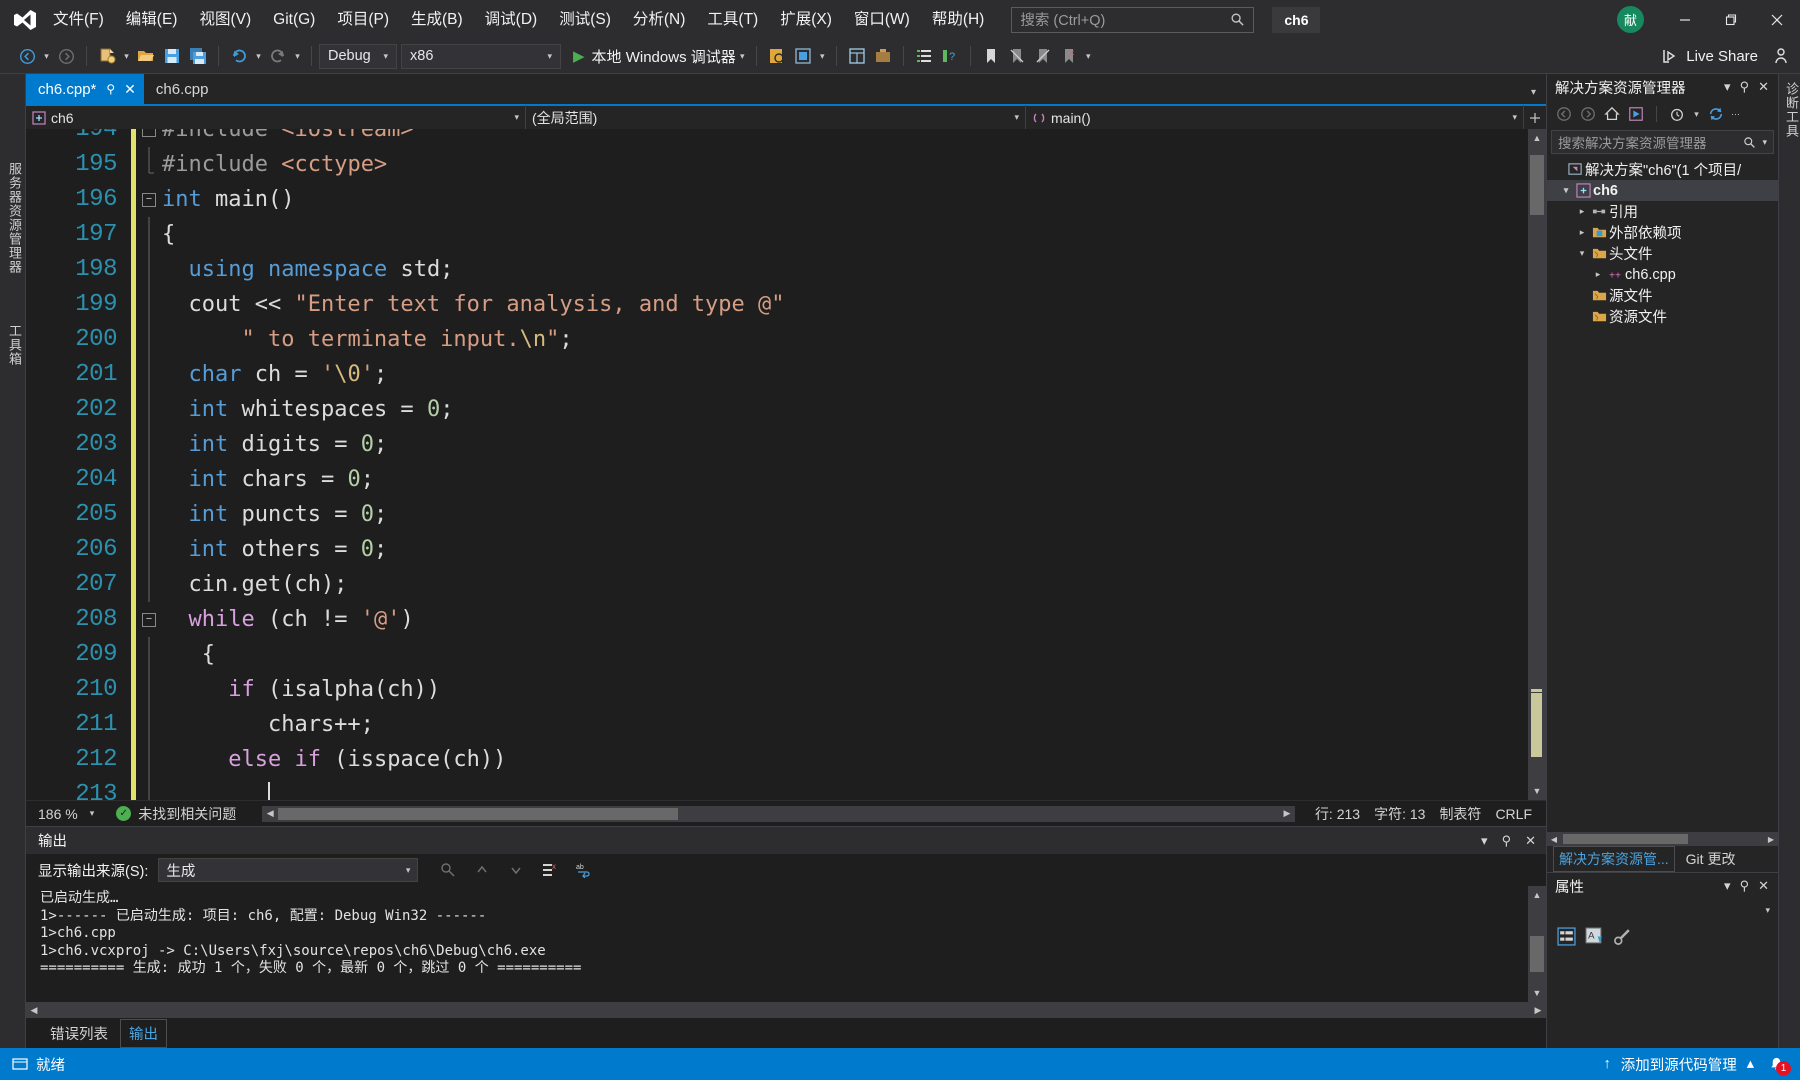 This screenshot has height=1080, width=1800. Describe the element at coordinates (742, 56) in the screenshot. I see `debug-target-dropdown-icon: ▾` at that location.